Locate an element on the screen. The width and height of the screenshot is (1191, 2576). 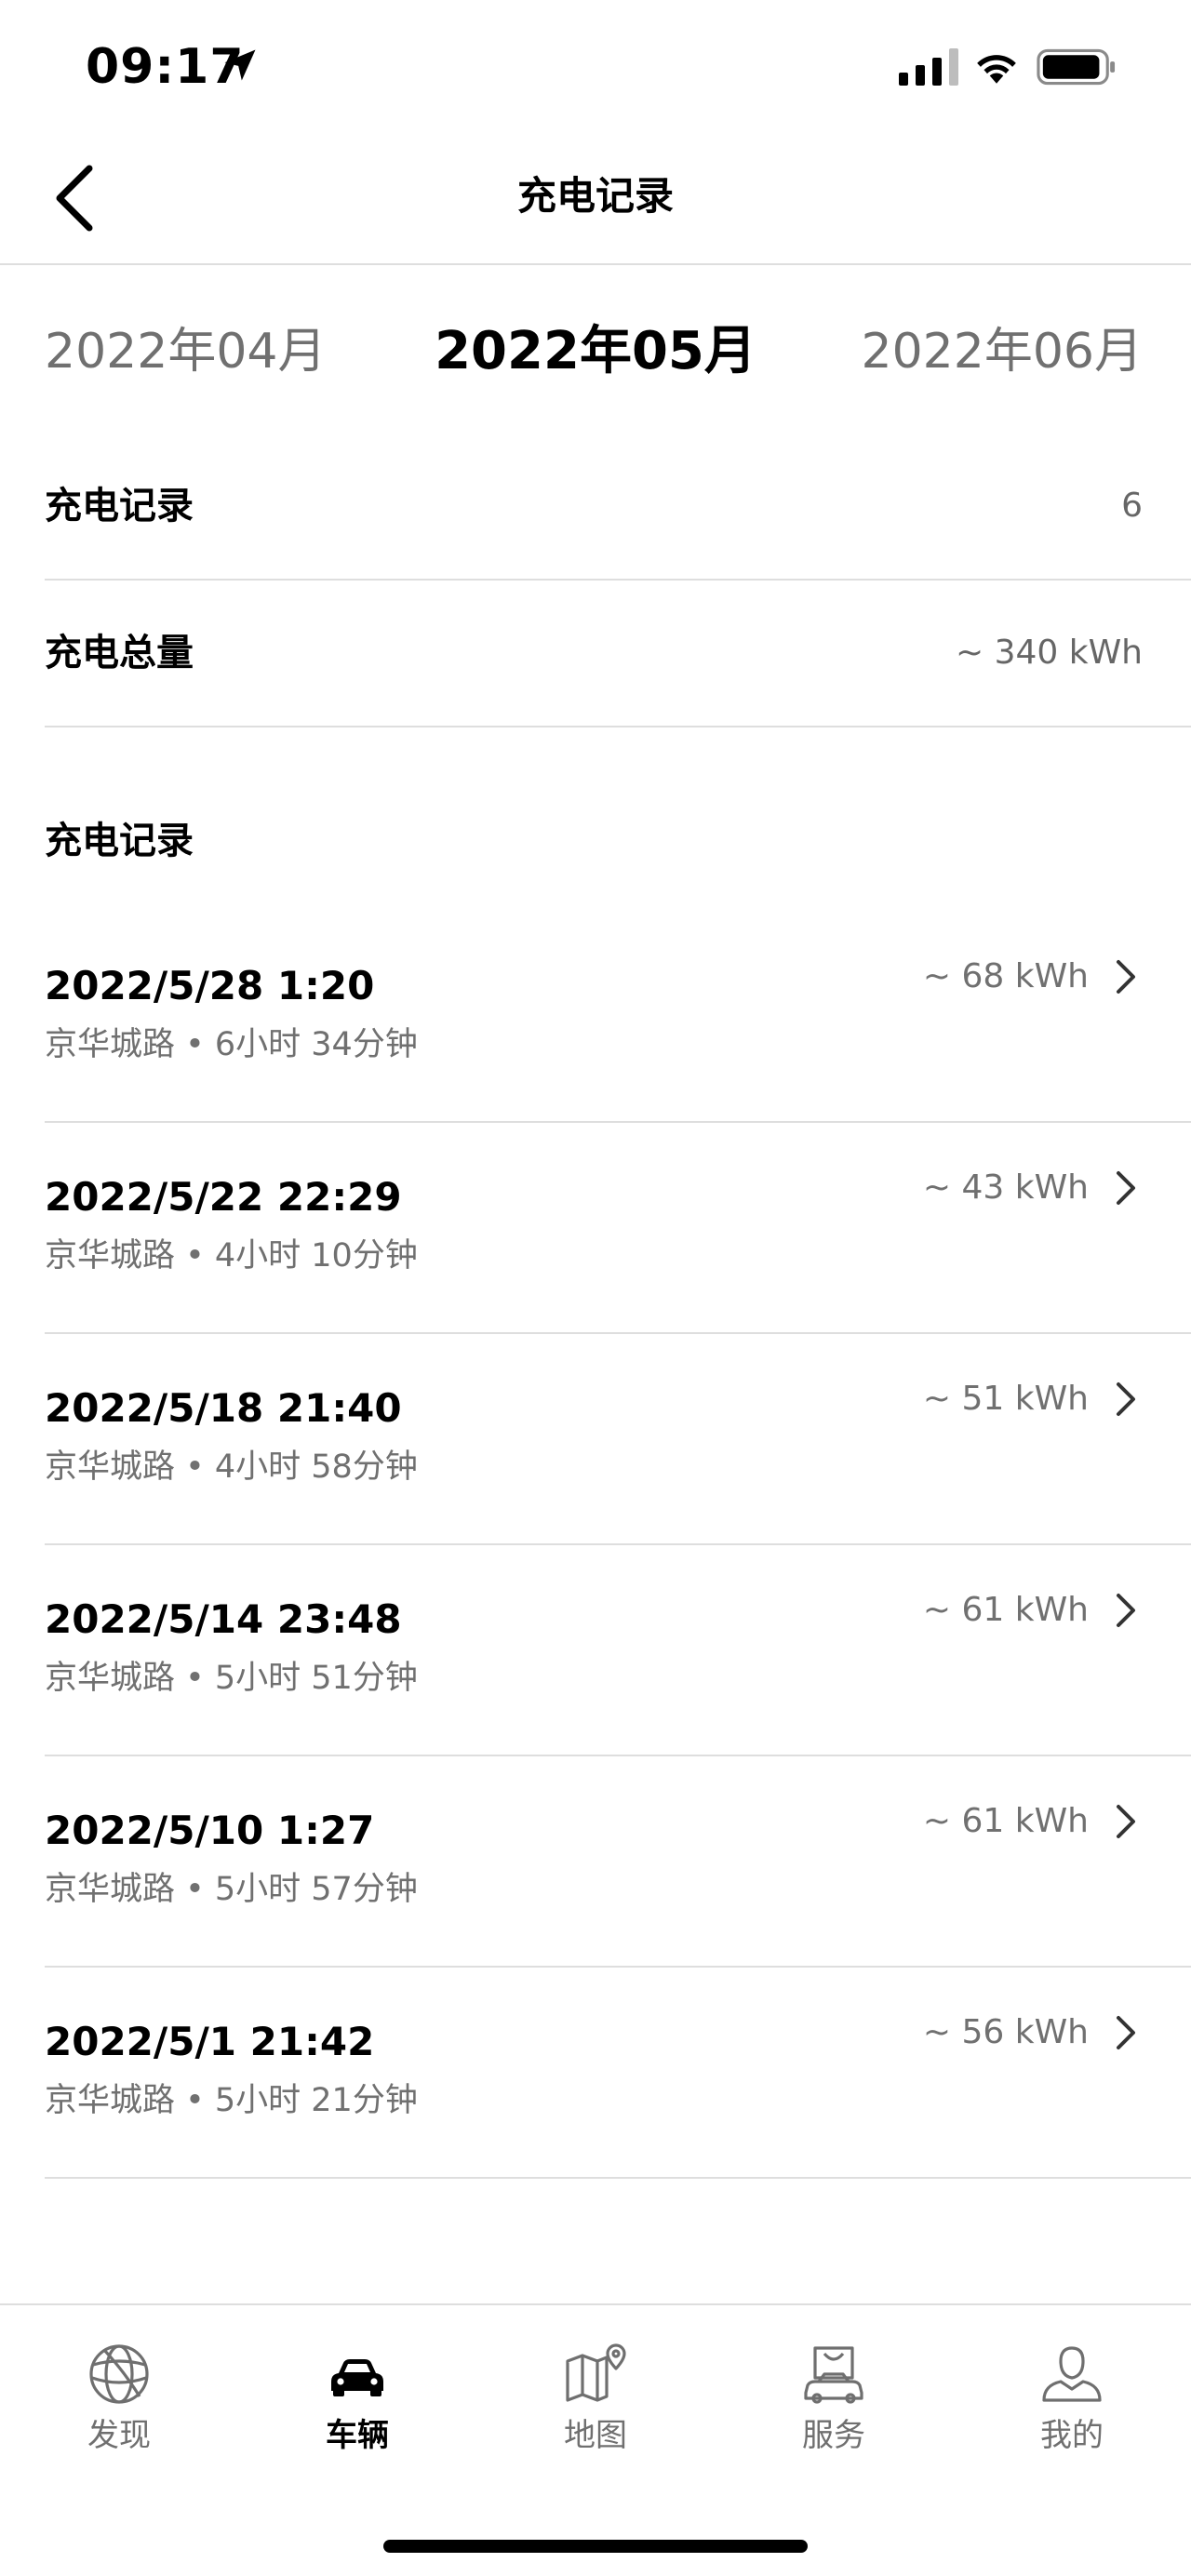
tab-discover: 发现 is located at coordinates (119, 2410).